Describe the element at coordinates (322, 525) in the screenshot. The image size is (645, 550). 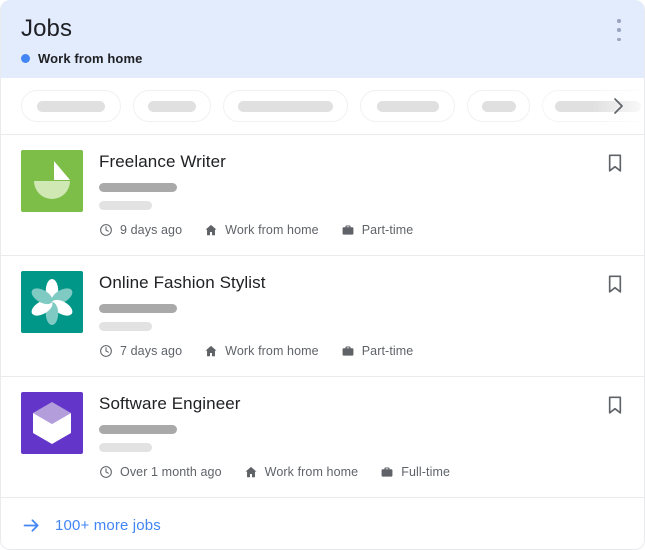
I see `more-jobs-link: 100+ more jobs` at that location.